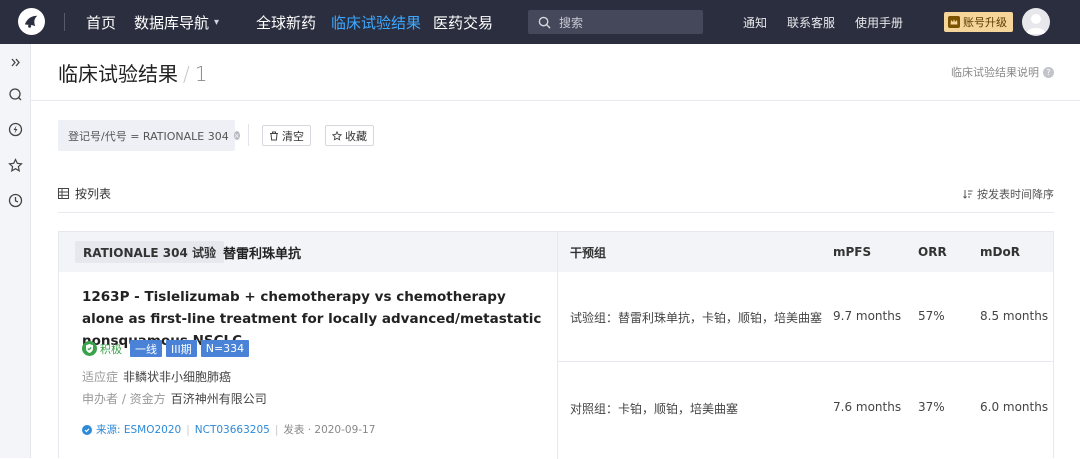 This screenshot has height=459, width=1080. I want to click on search-placeholder: 搜索, so click(571, 22).